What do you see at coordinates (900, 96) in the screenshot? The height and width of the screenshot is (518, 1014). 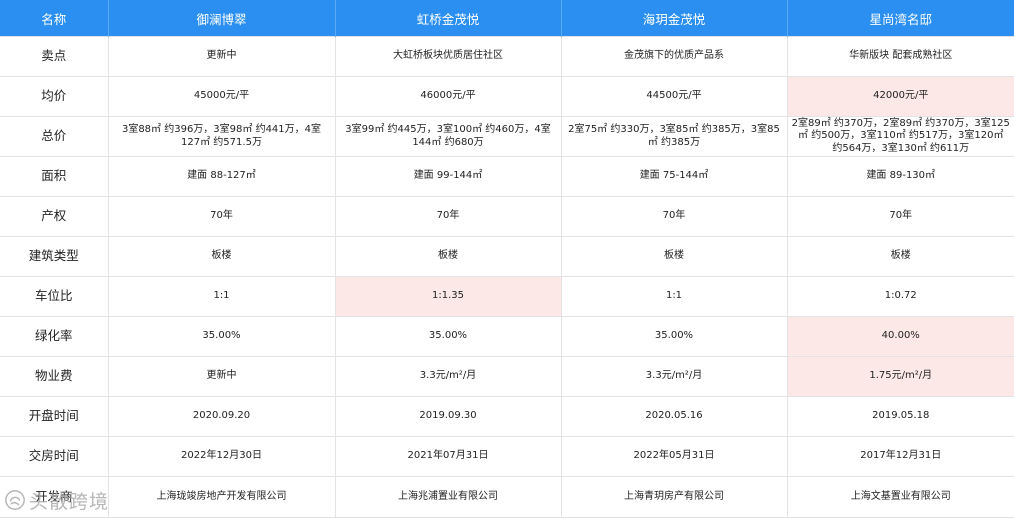 I see `table-cell: 42000元/平` at bounding box center [900, 96].